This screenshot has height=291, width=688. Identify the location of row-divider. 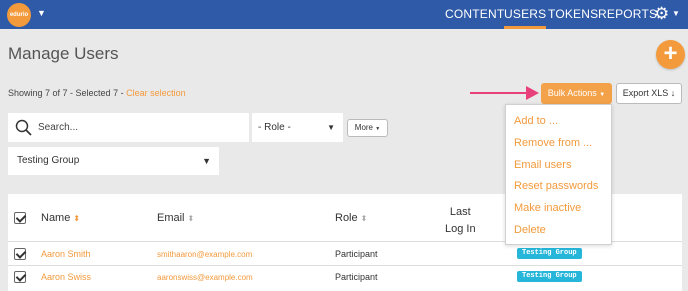
(345, 265).